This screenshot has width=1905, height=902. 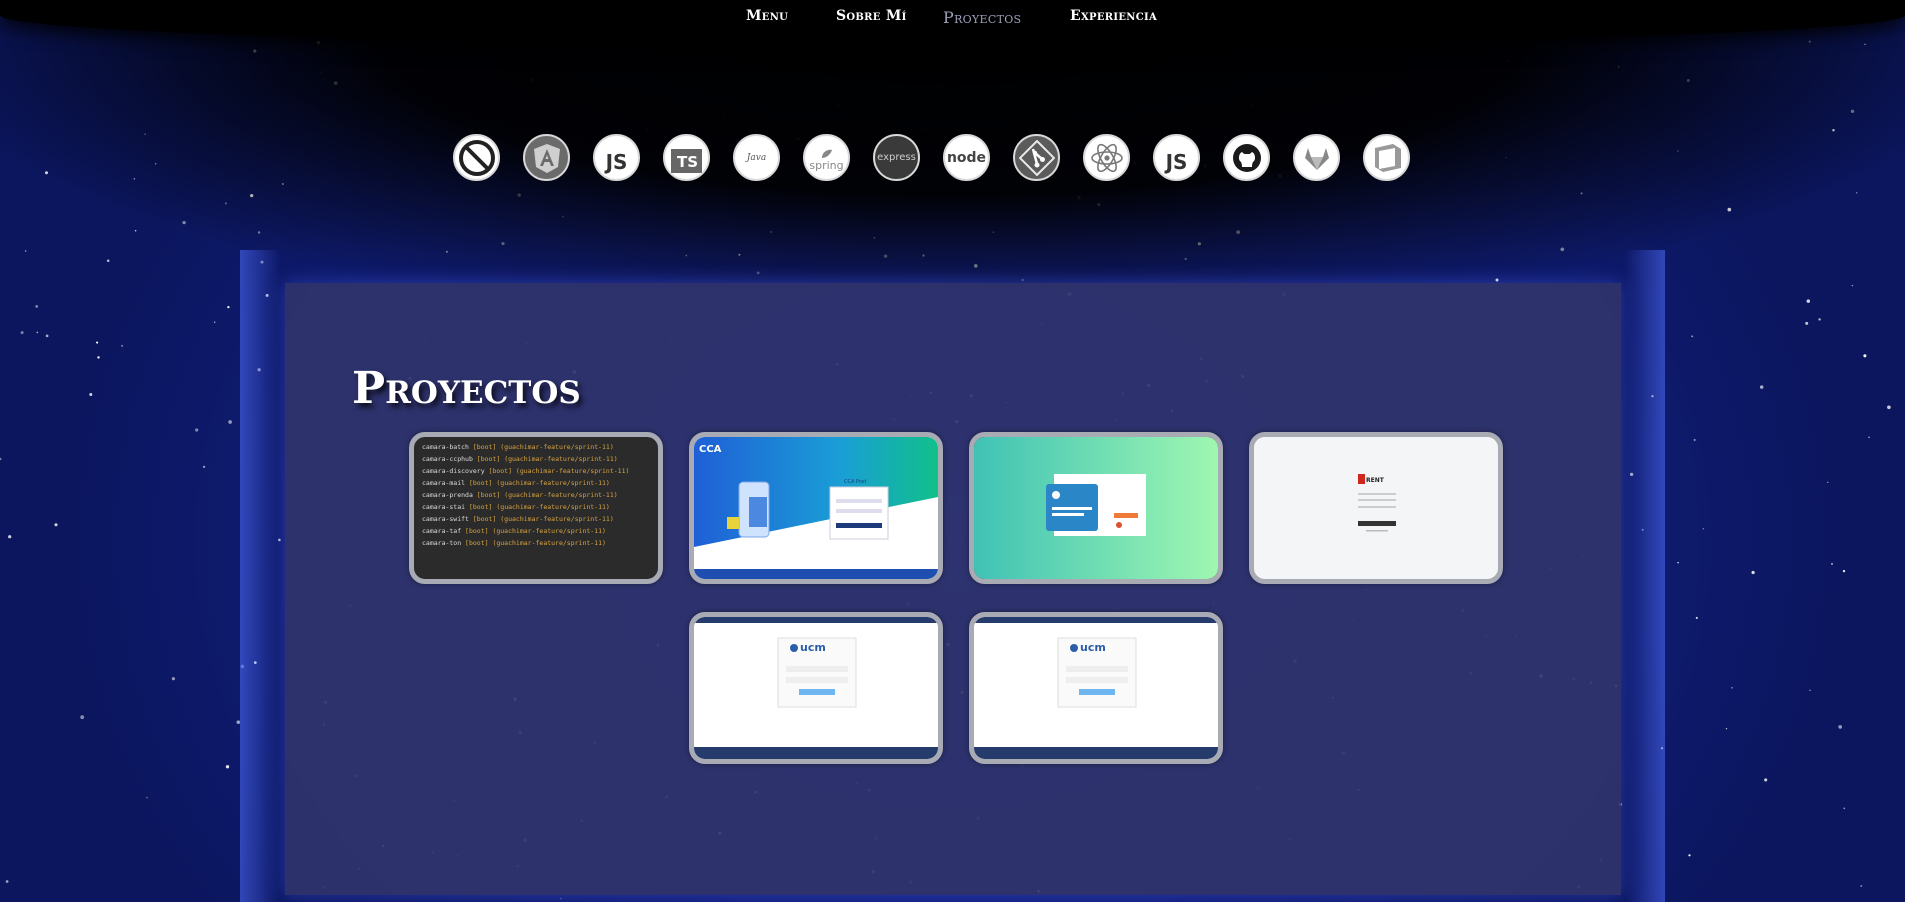 I want to click on nodejs-icon: node, so click(x=966, y=157).